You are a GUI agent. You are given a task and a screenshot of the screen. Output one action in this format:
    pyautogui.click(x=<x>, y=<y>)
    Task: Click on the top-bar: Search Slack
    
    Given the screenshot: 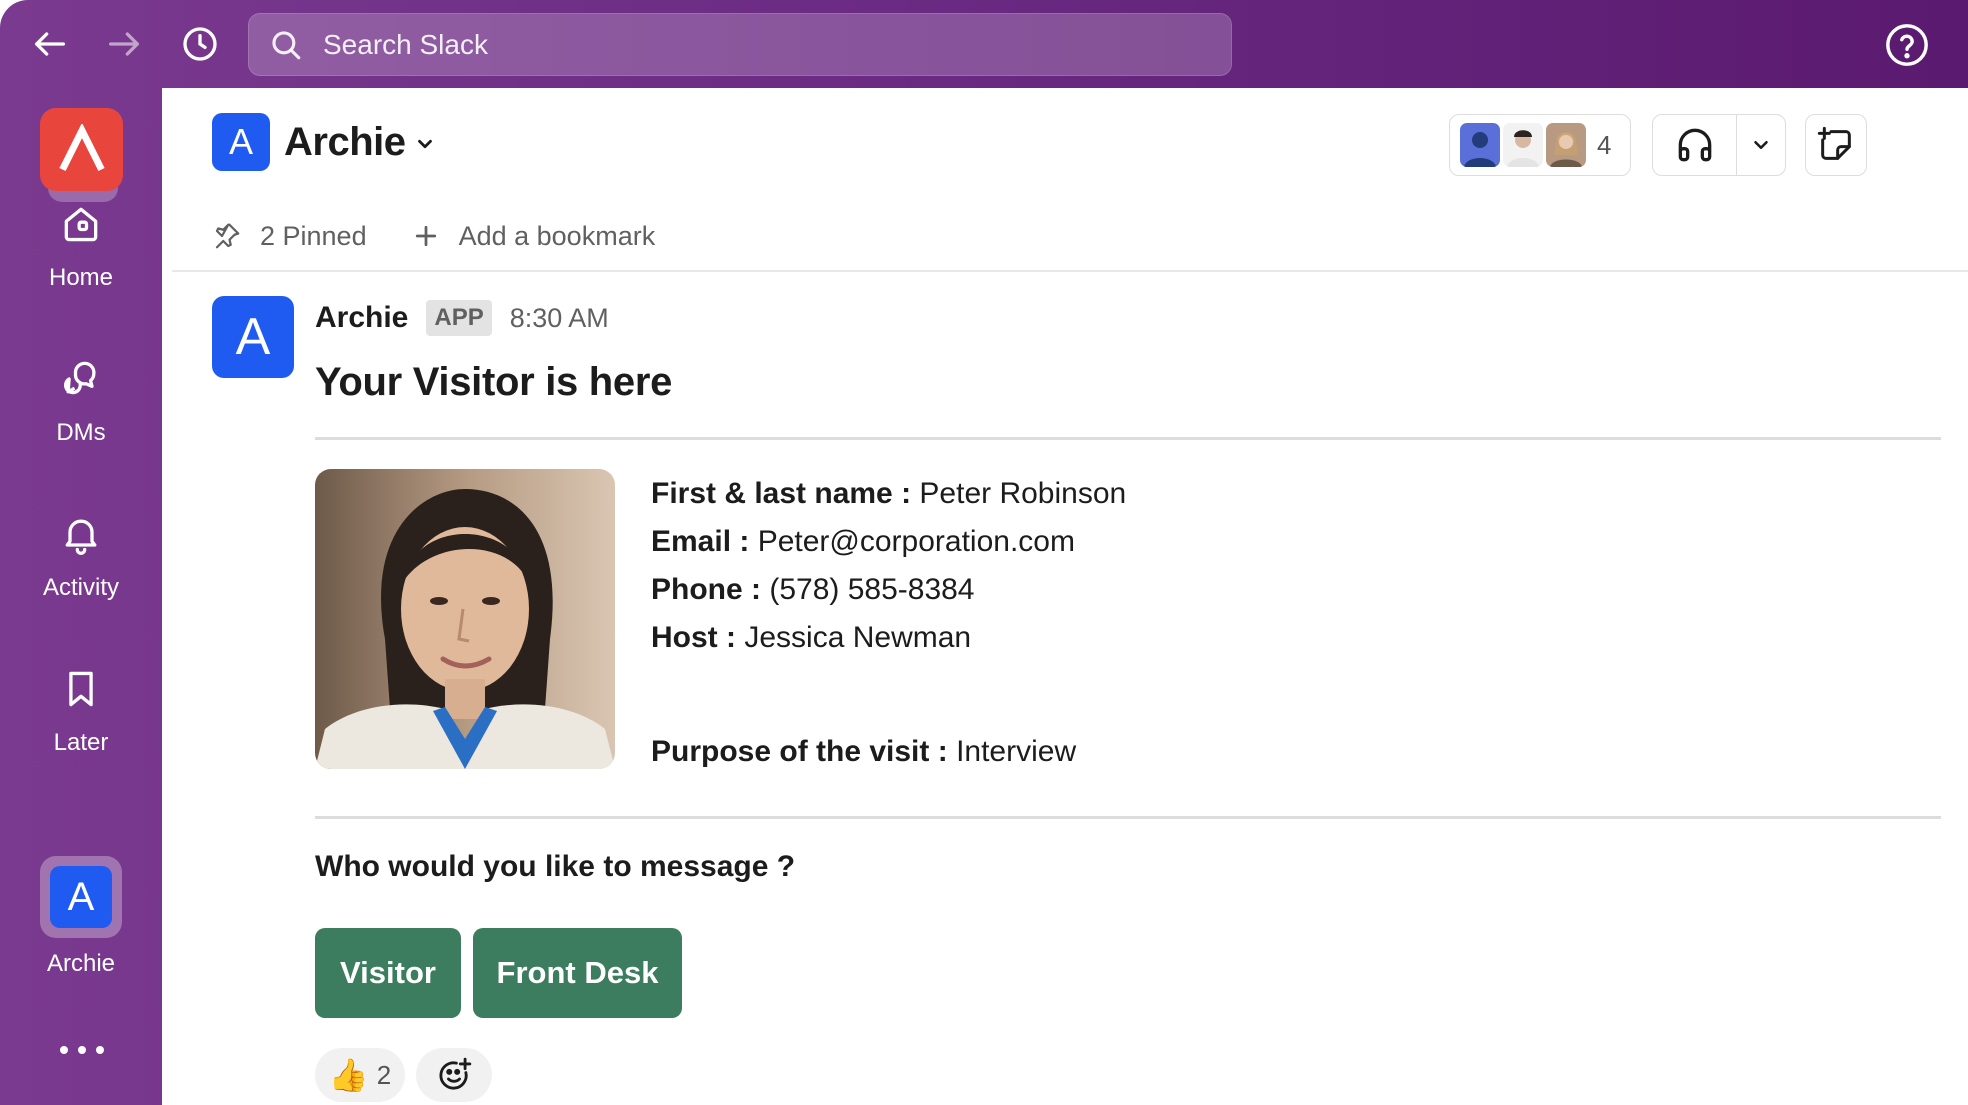 What is the action you would take?
    pyautogui.click(x=984, y=44)
    